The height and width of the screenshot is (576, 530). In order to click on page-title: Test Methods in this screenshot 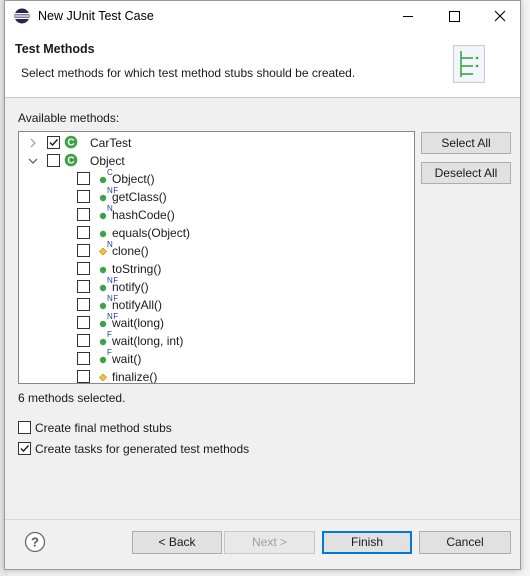, I will do `click(55, 49)`.